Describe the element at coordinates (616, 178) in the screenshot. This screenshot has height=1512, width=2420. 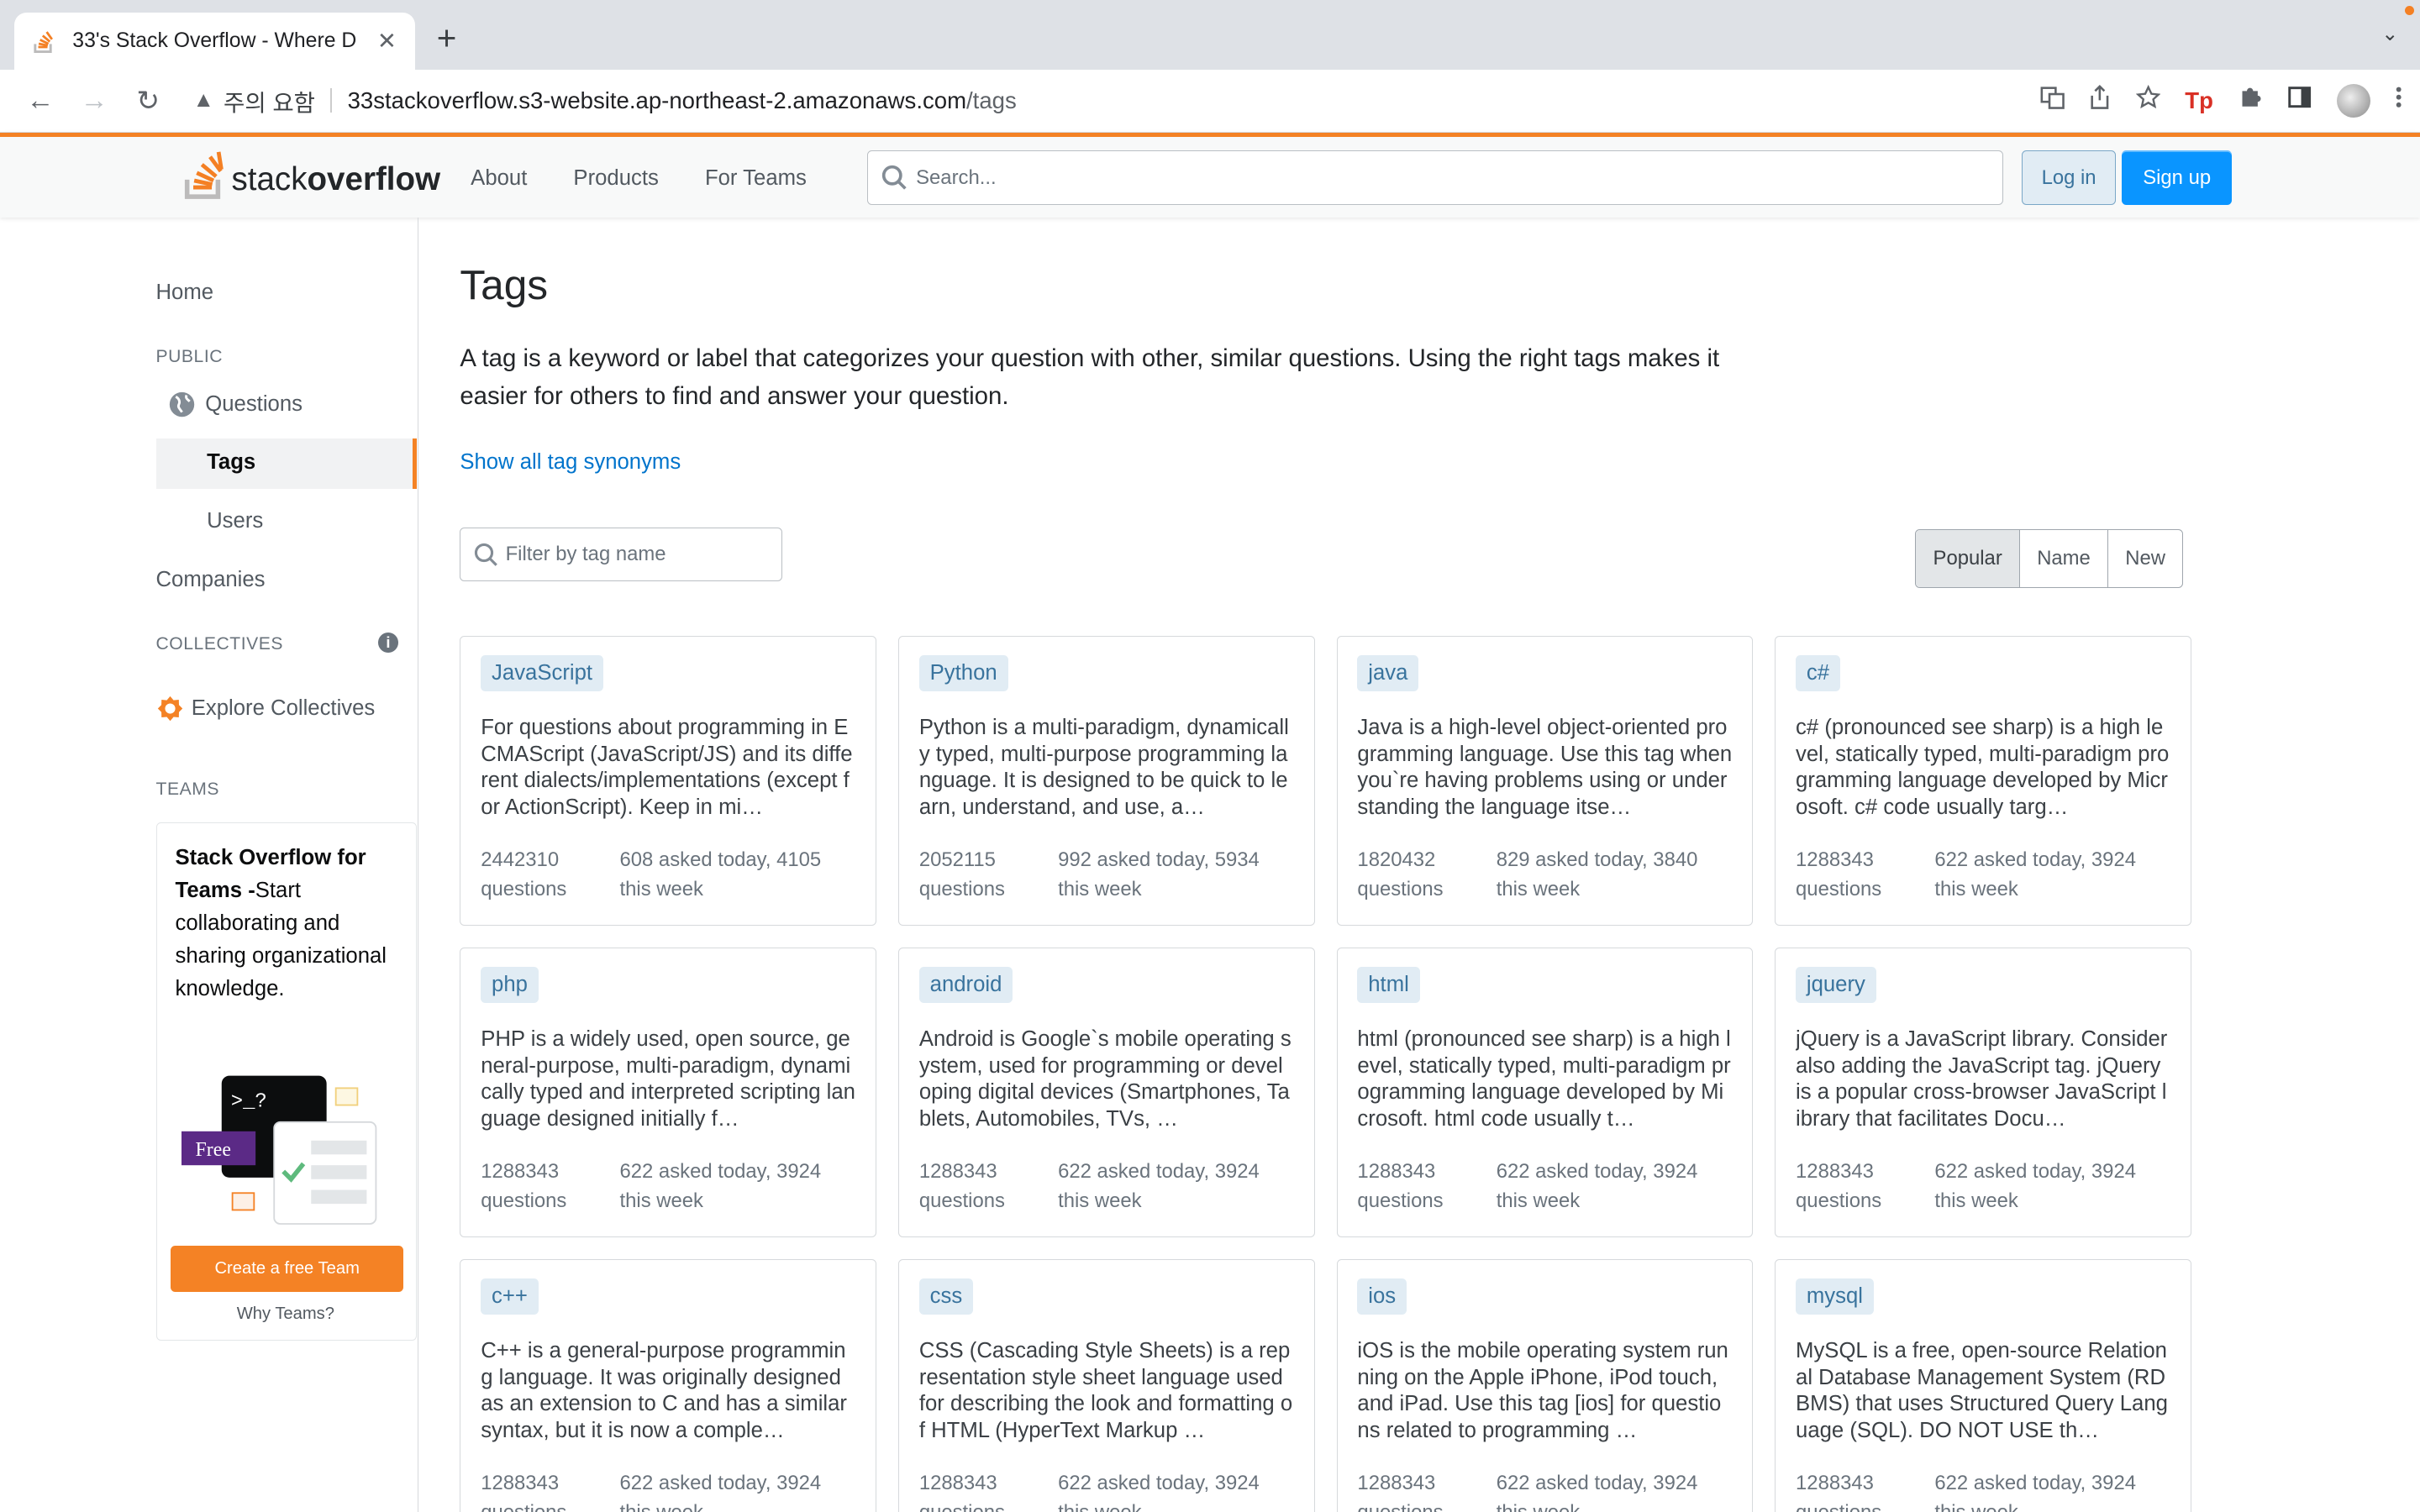
I see `nav-products: Products` at that location.